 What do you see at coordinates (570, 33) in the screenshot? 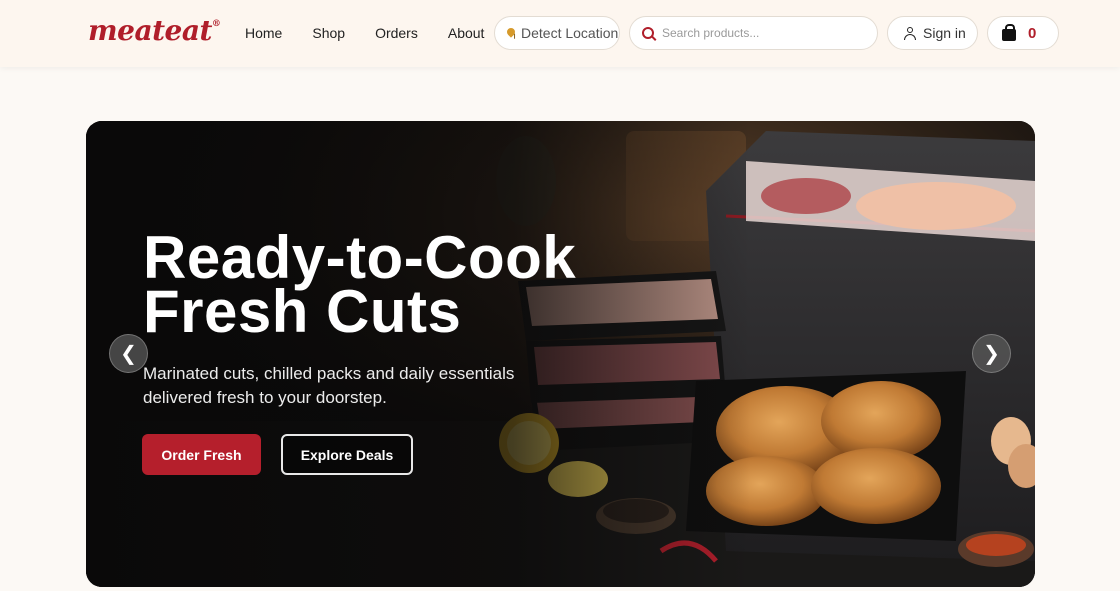
I see `detect-location-label: Detect Location` at bounding box center [570, 33].